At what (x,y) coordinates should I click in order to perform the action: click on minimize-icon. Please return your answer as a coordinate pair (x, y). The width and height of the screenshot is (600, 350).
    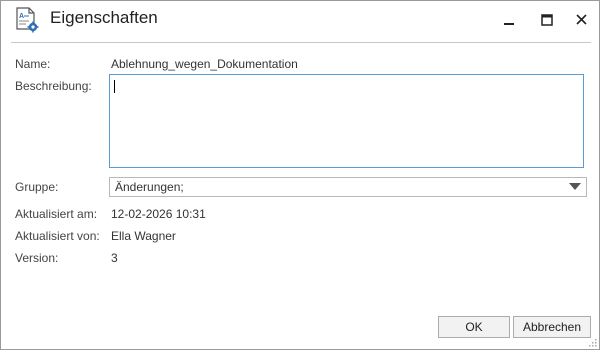
    Looking at the image, I should click on (509, 24).